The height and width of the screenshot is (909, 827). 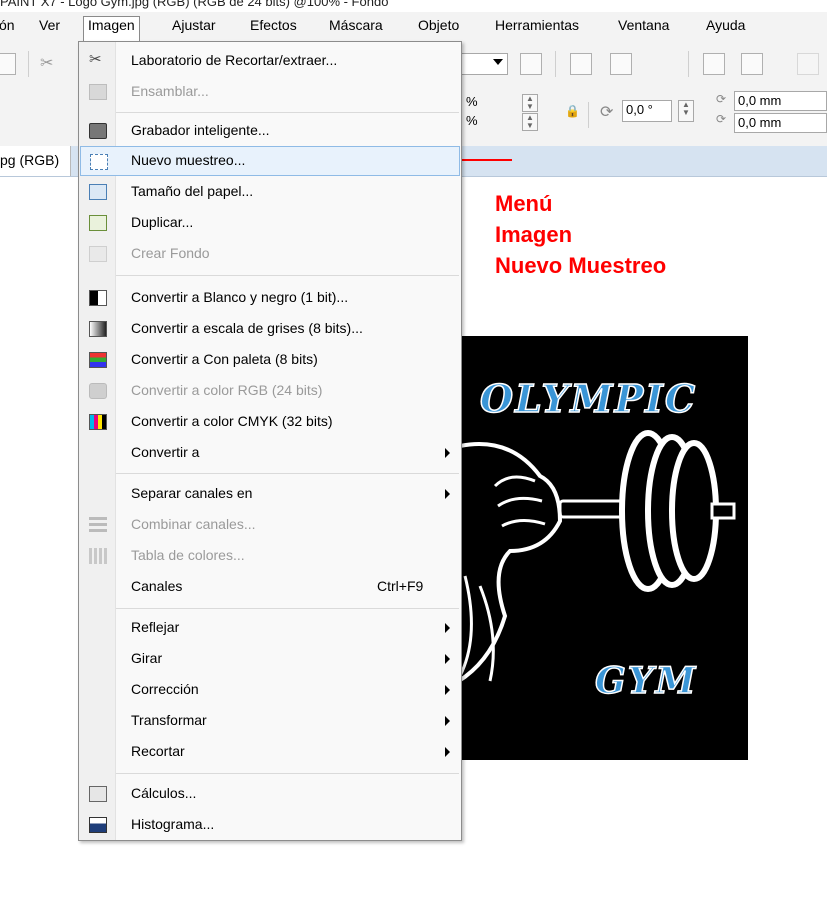 What do you see at coordinates (270, 254) in the screenshot?
I see `menu-item-crear-fondo: Crear Fondo` at bounding box center [270, 254].